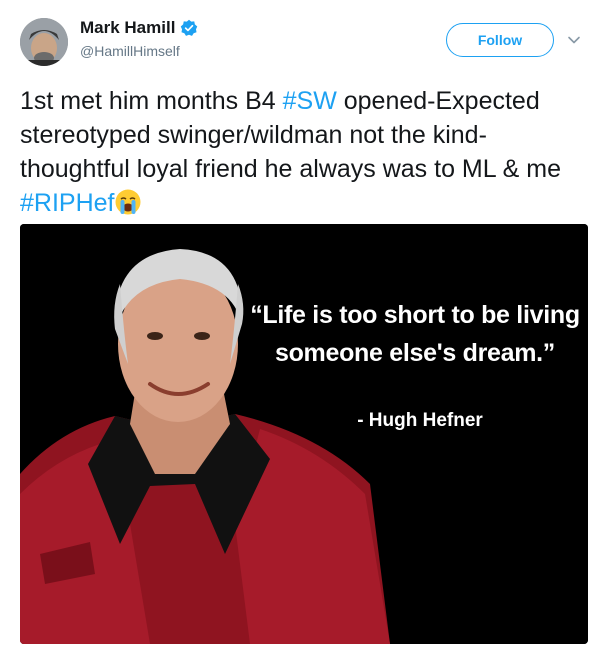 The width and height of the screenshot is (600, 656). What do you see at coordinates (415, 353) in the screenshot?
I see `quote-line: someone else's dream.”` at bounding box center [415, 353].